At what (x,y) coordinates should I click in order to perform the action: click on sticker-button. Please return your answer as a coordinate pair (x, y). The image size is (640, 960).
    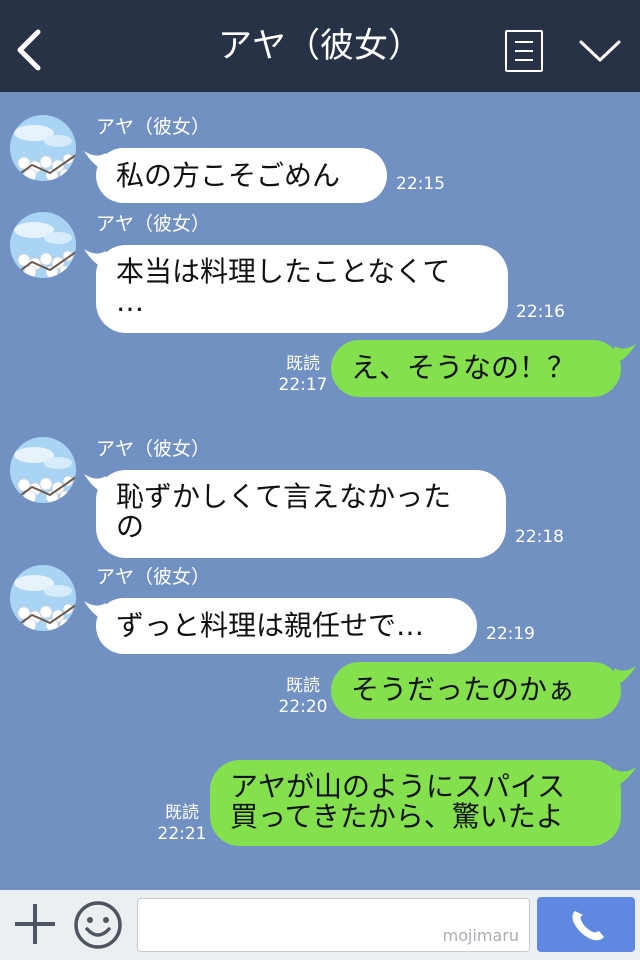
    Looking at the image, I should click on (98, 925).